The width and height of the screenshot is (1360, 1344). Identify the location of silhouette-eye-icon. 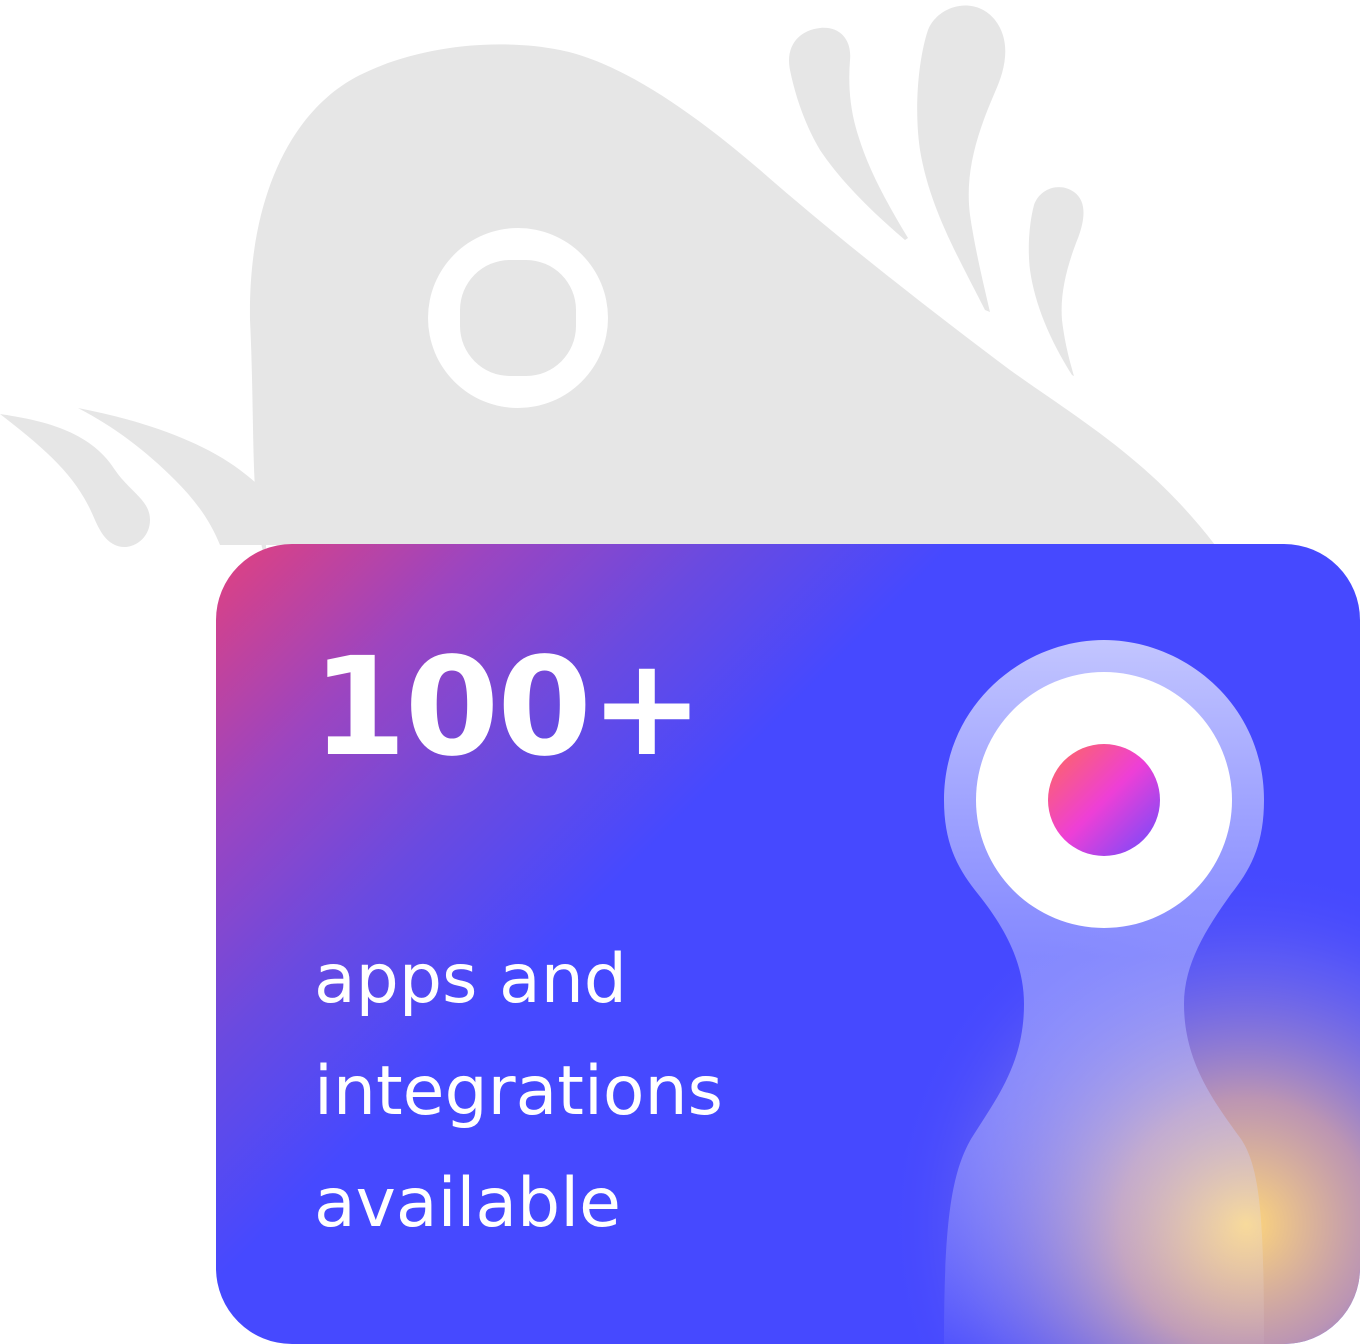
(518, 318).